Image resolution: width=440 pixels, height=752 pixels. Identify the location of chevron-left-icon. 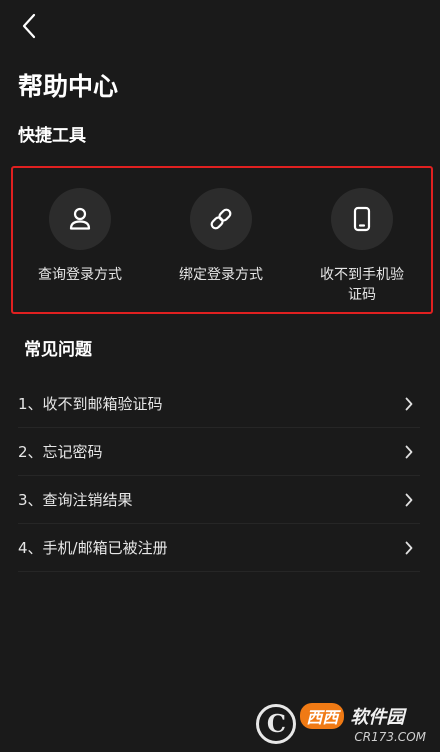
(29, 26).